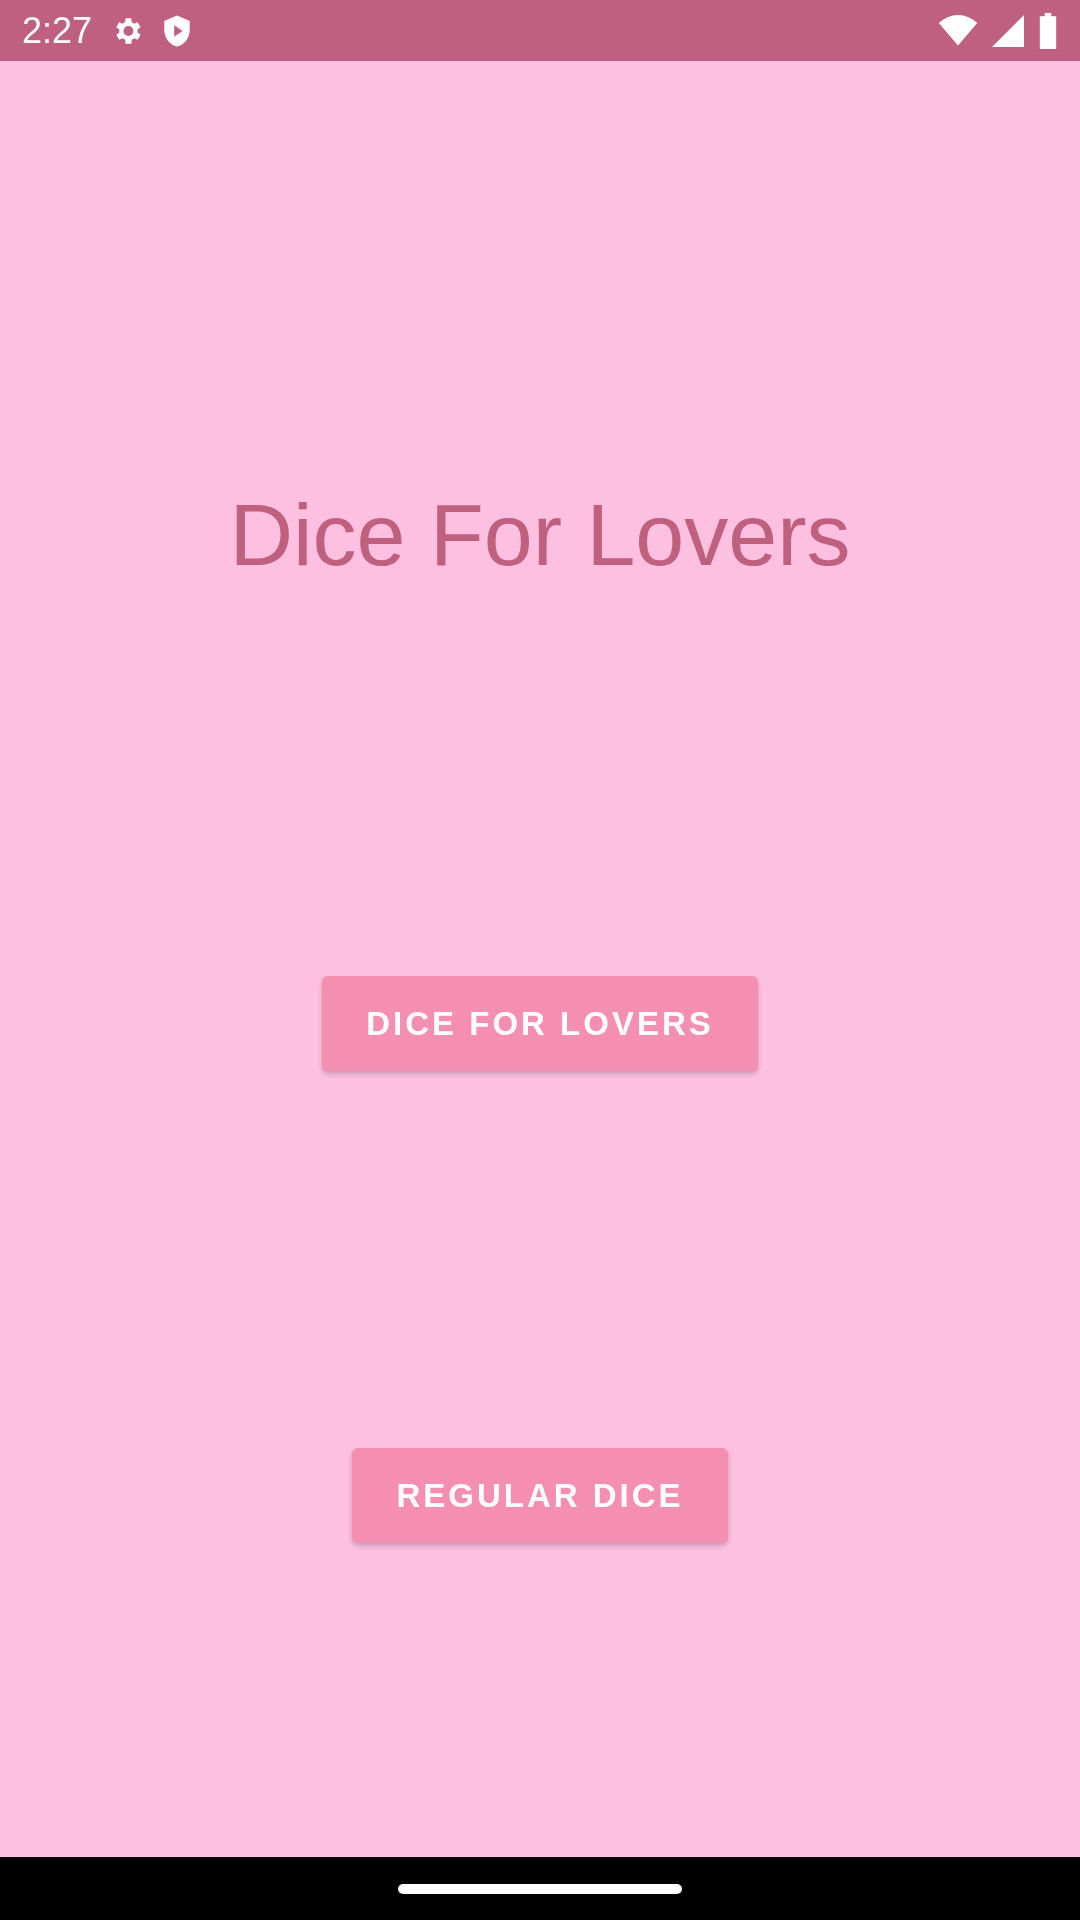 Image resolution: width=1080 pixels, height=1920 pixels. What do you see at coordinates (1048, 30) in the screenshot?
I see `battery-icon` at bounding box center [1048, 30].